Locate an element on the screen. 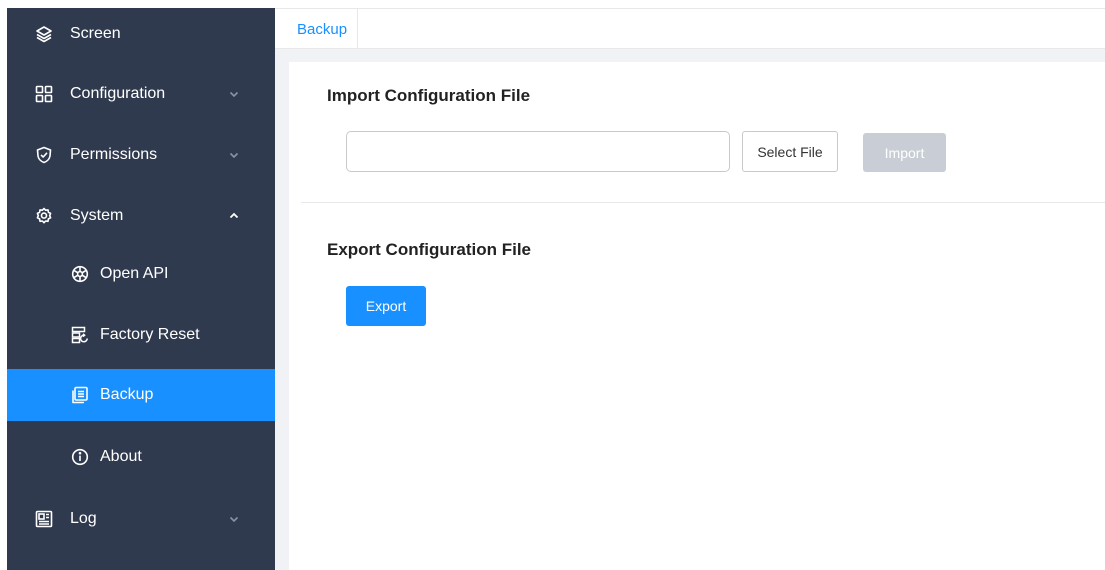 The height and width of the screenshot is (570, 1105). layers-icon is located at coordinates (44, 34).